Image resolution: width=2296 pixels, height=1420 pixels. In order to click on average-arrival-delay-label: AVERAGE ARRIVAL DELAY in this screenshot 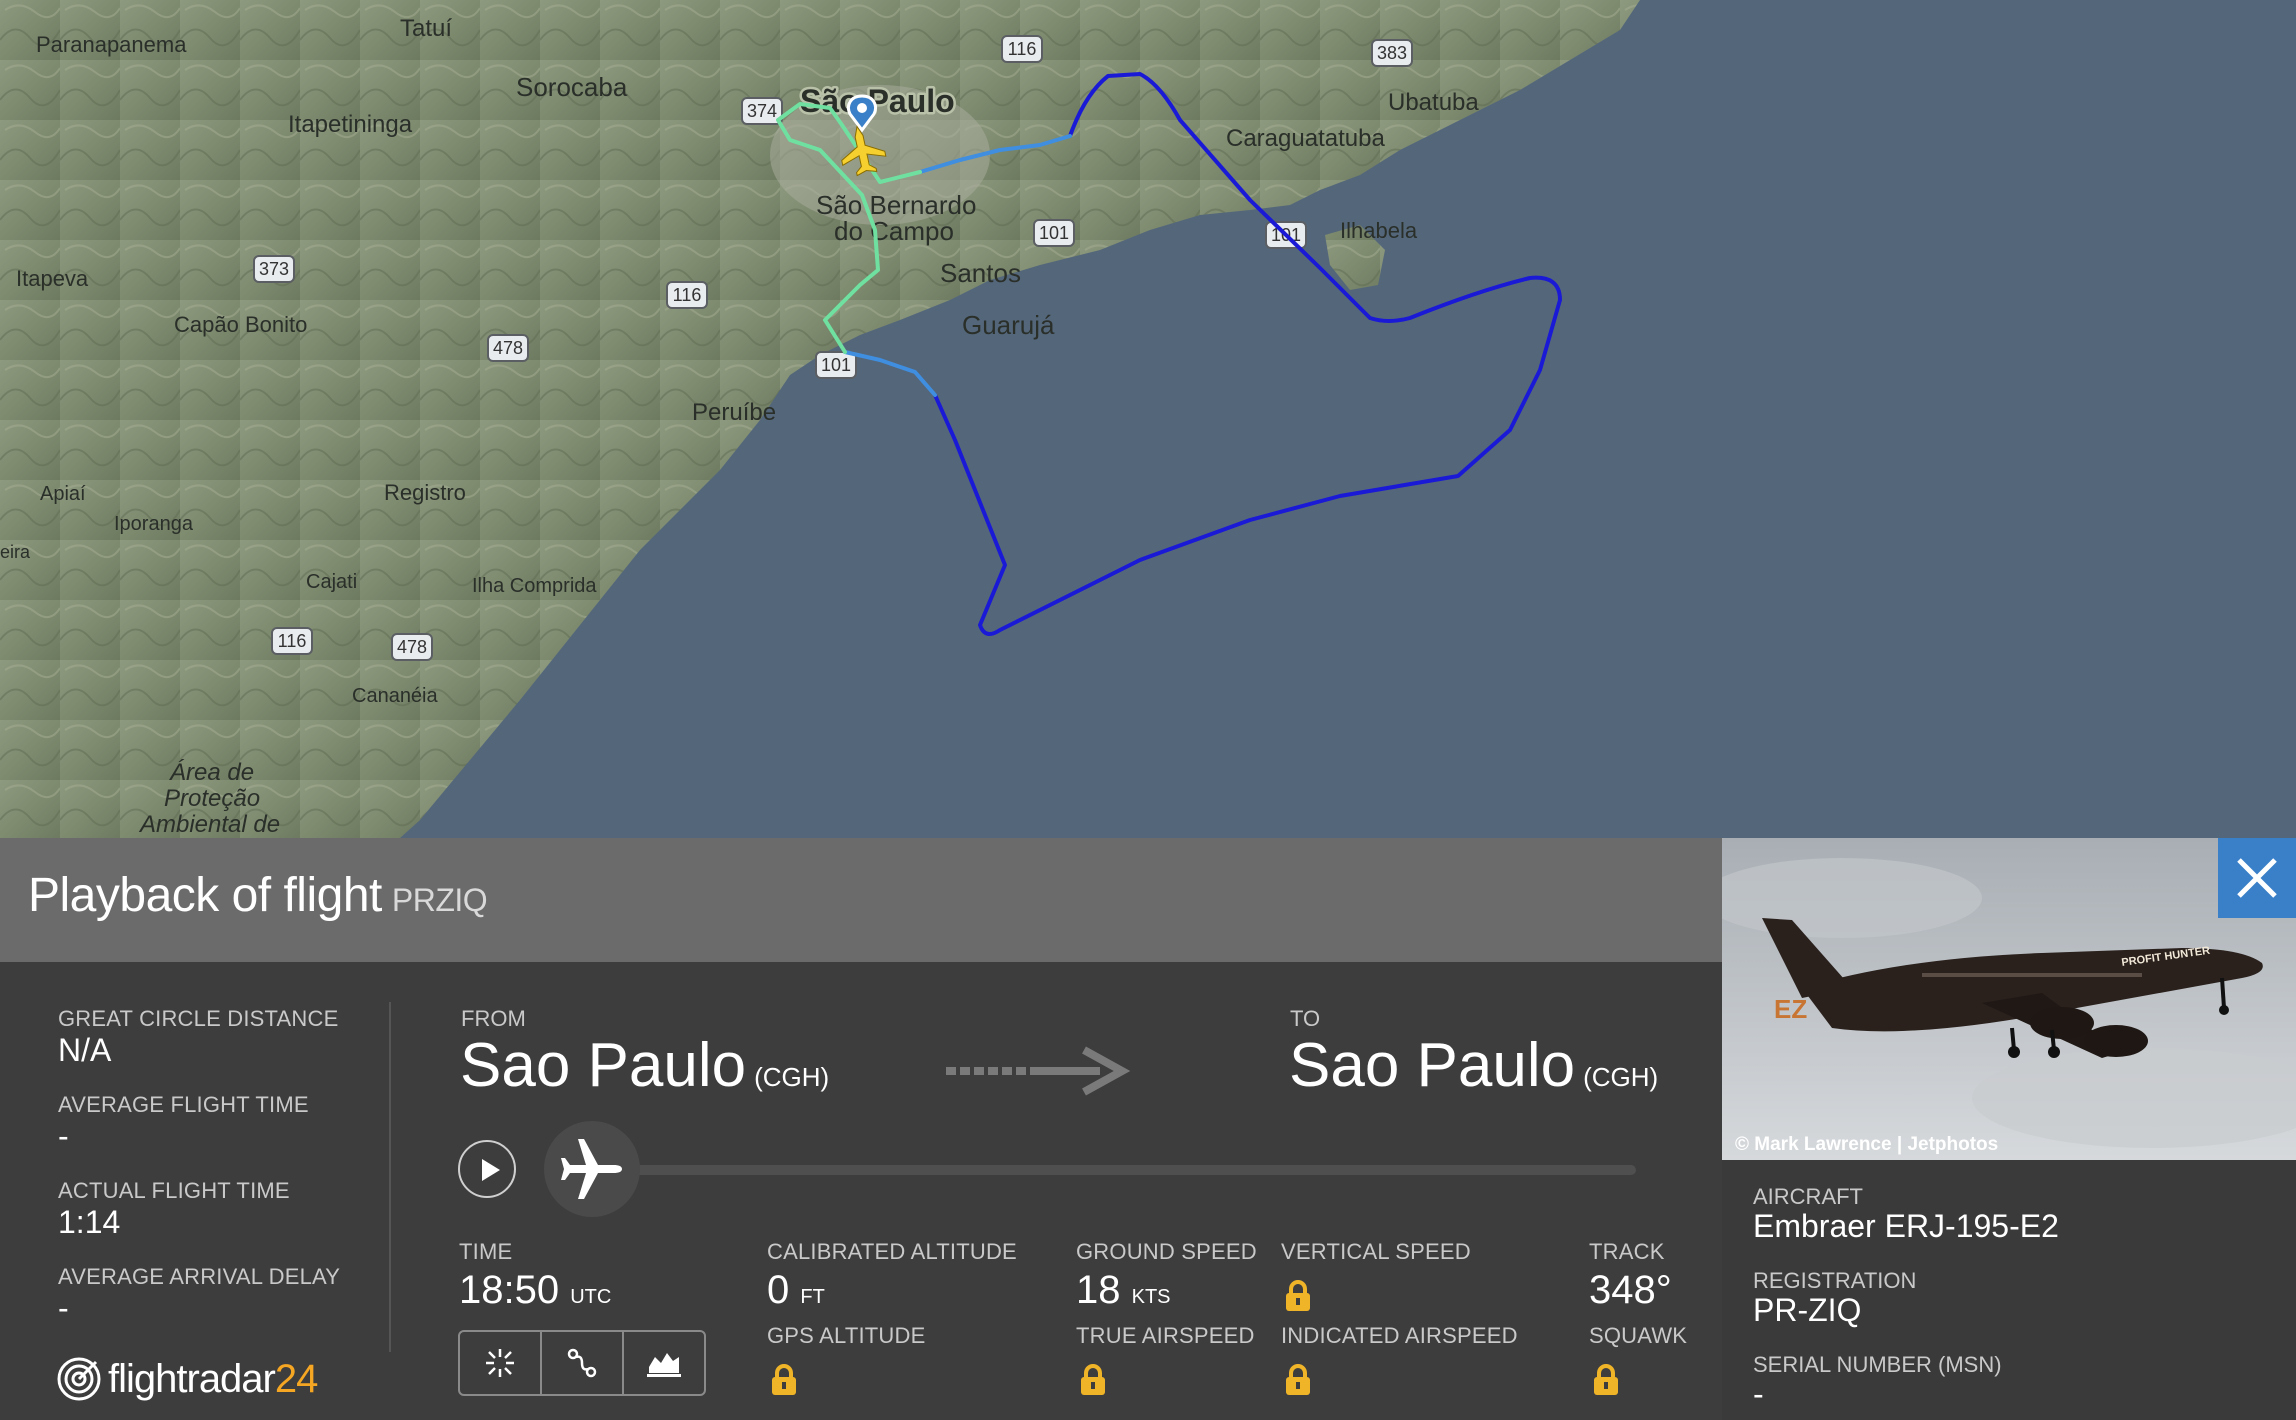, I will do `click(199, 1276)`.